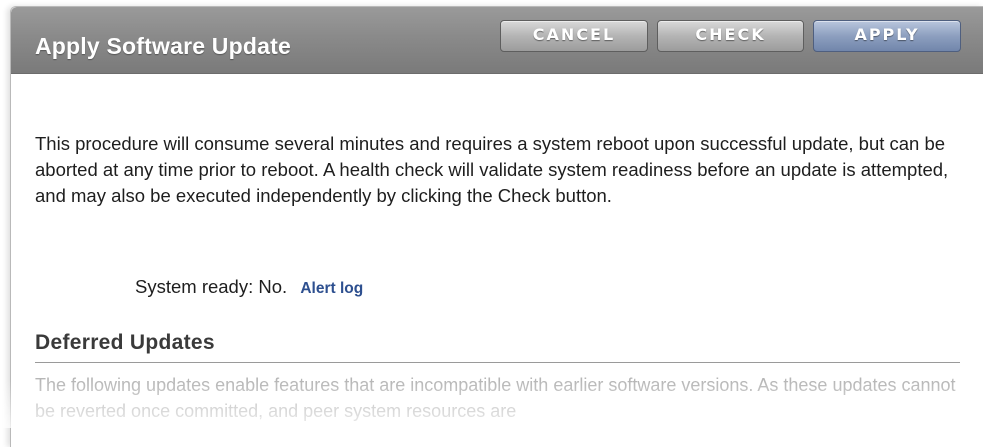  I want to click on cancel-button: CANCEL, so click(574, 36).